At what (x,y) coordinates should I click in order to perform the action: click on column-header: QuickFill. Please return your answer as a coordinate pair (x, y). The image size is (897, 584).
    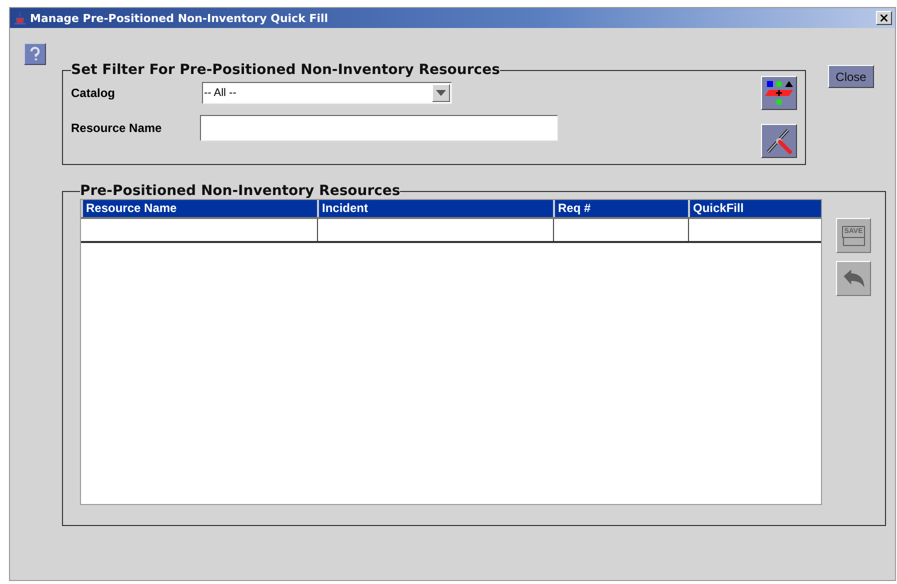
    Looking at the image, I should click on (754, 208).